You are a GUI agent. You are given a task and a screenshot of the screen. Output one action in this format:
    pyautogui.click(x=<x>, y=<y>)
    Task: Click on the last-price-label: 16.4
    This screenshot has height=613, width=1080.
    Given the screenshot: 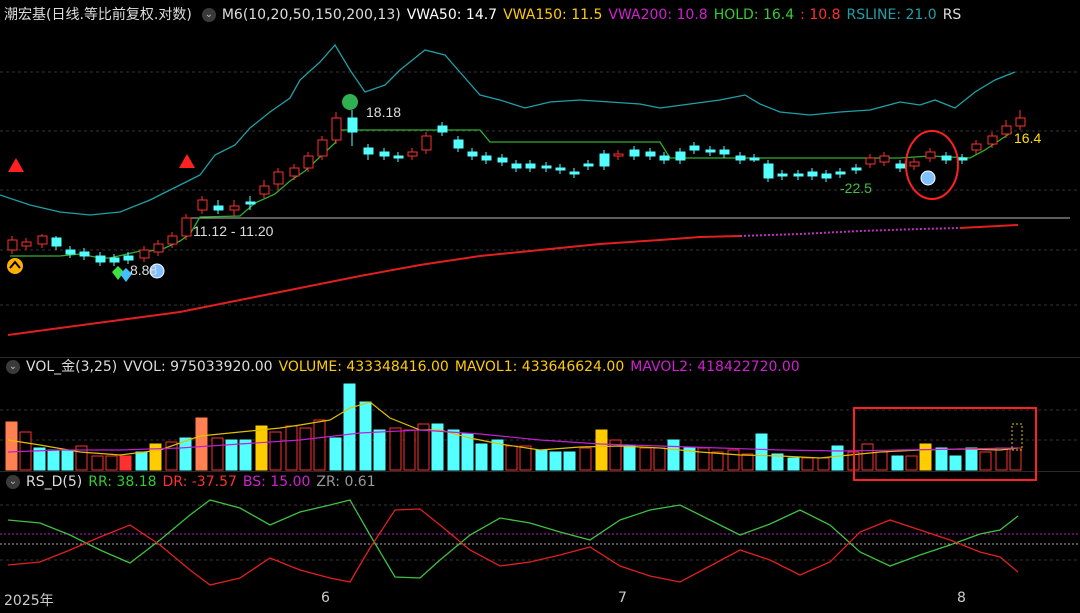 What is the action you would take?
    pyautogui.click(x=1027, y=138)
    